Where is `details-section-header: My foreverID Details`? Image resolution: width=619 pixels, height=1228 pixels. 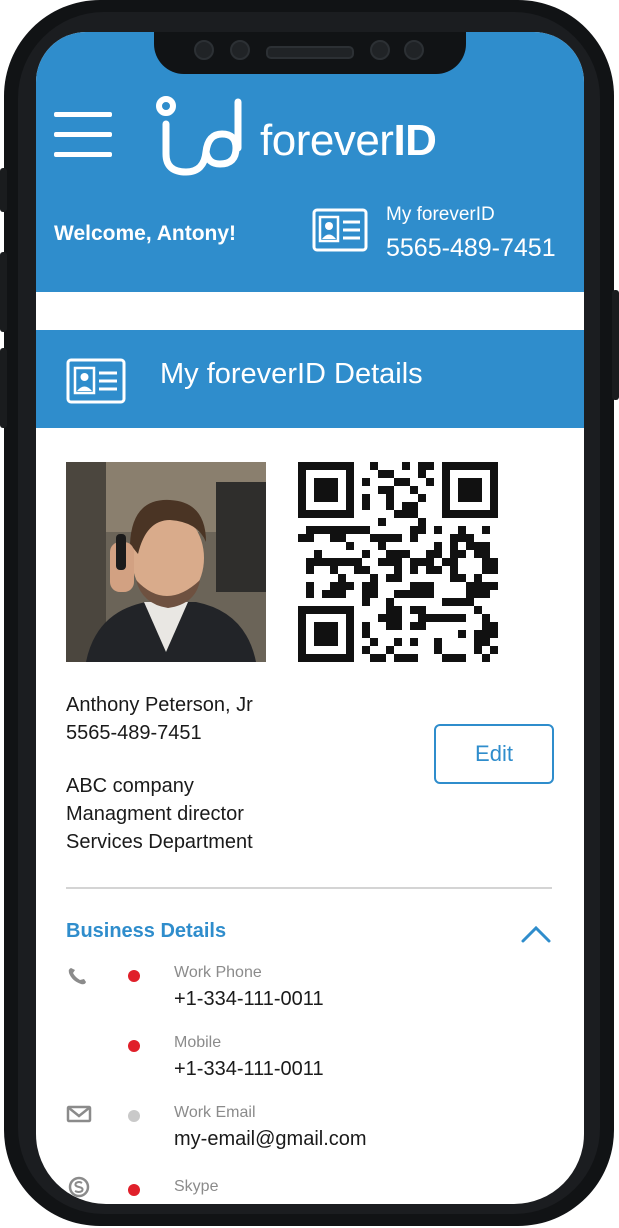
details-section-header: My foreverID Details is located at coordinates (310, 379).